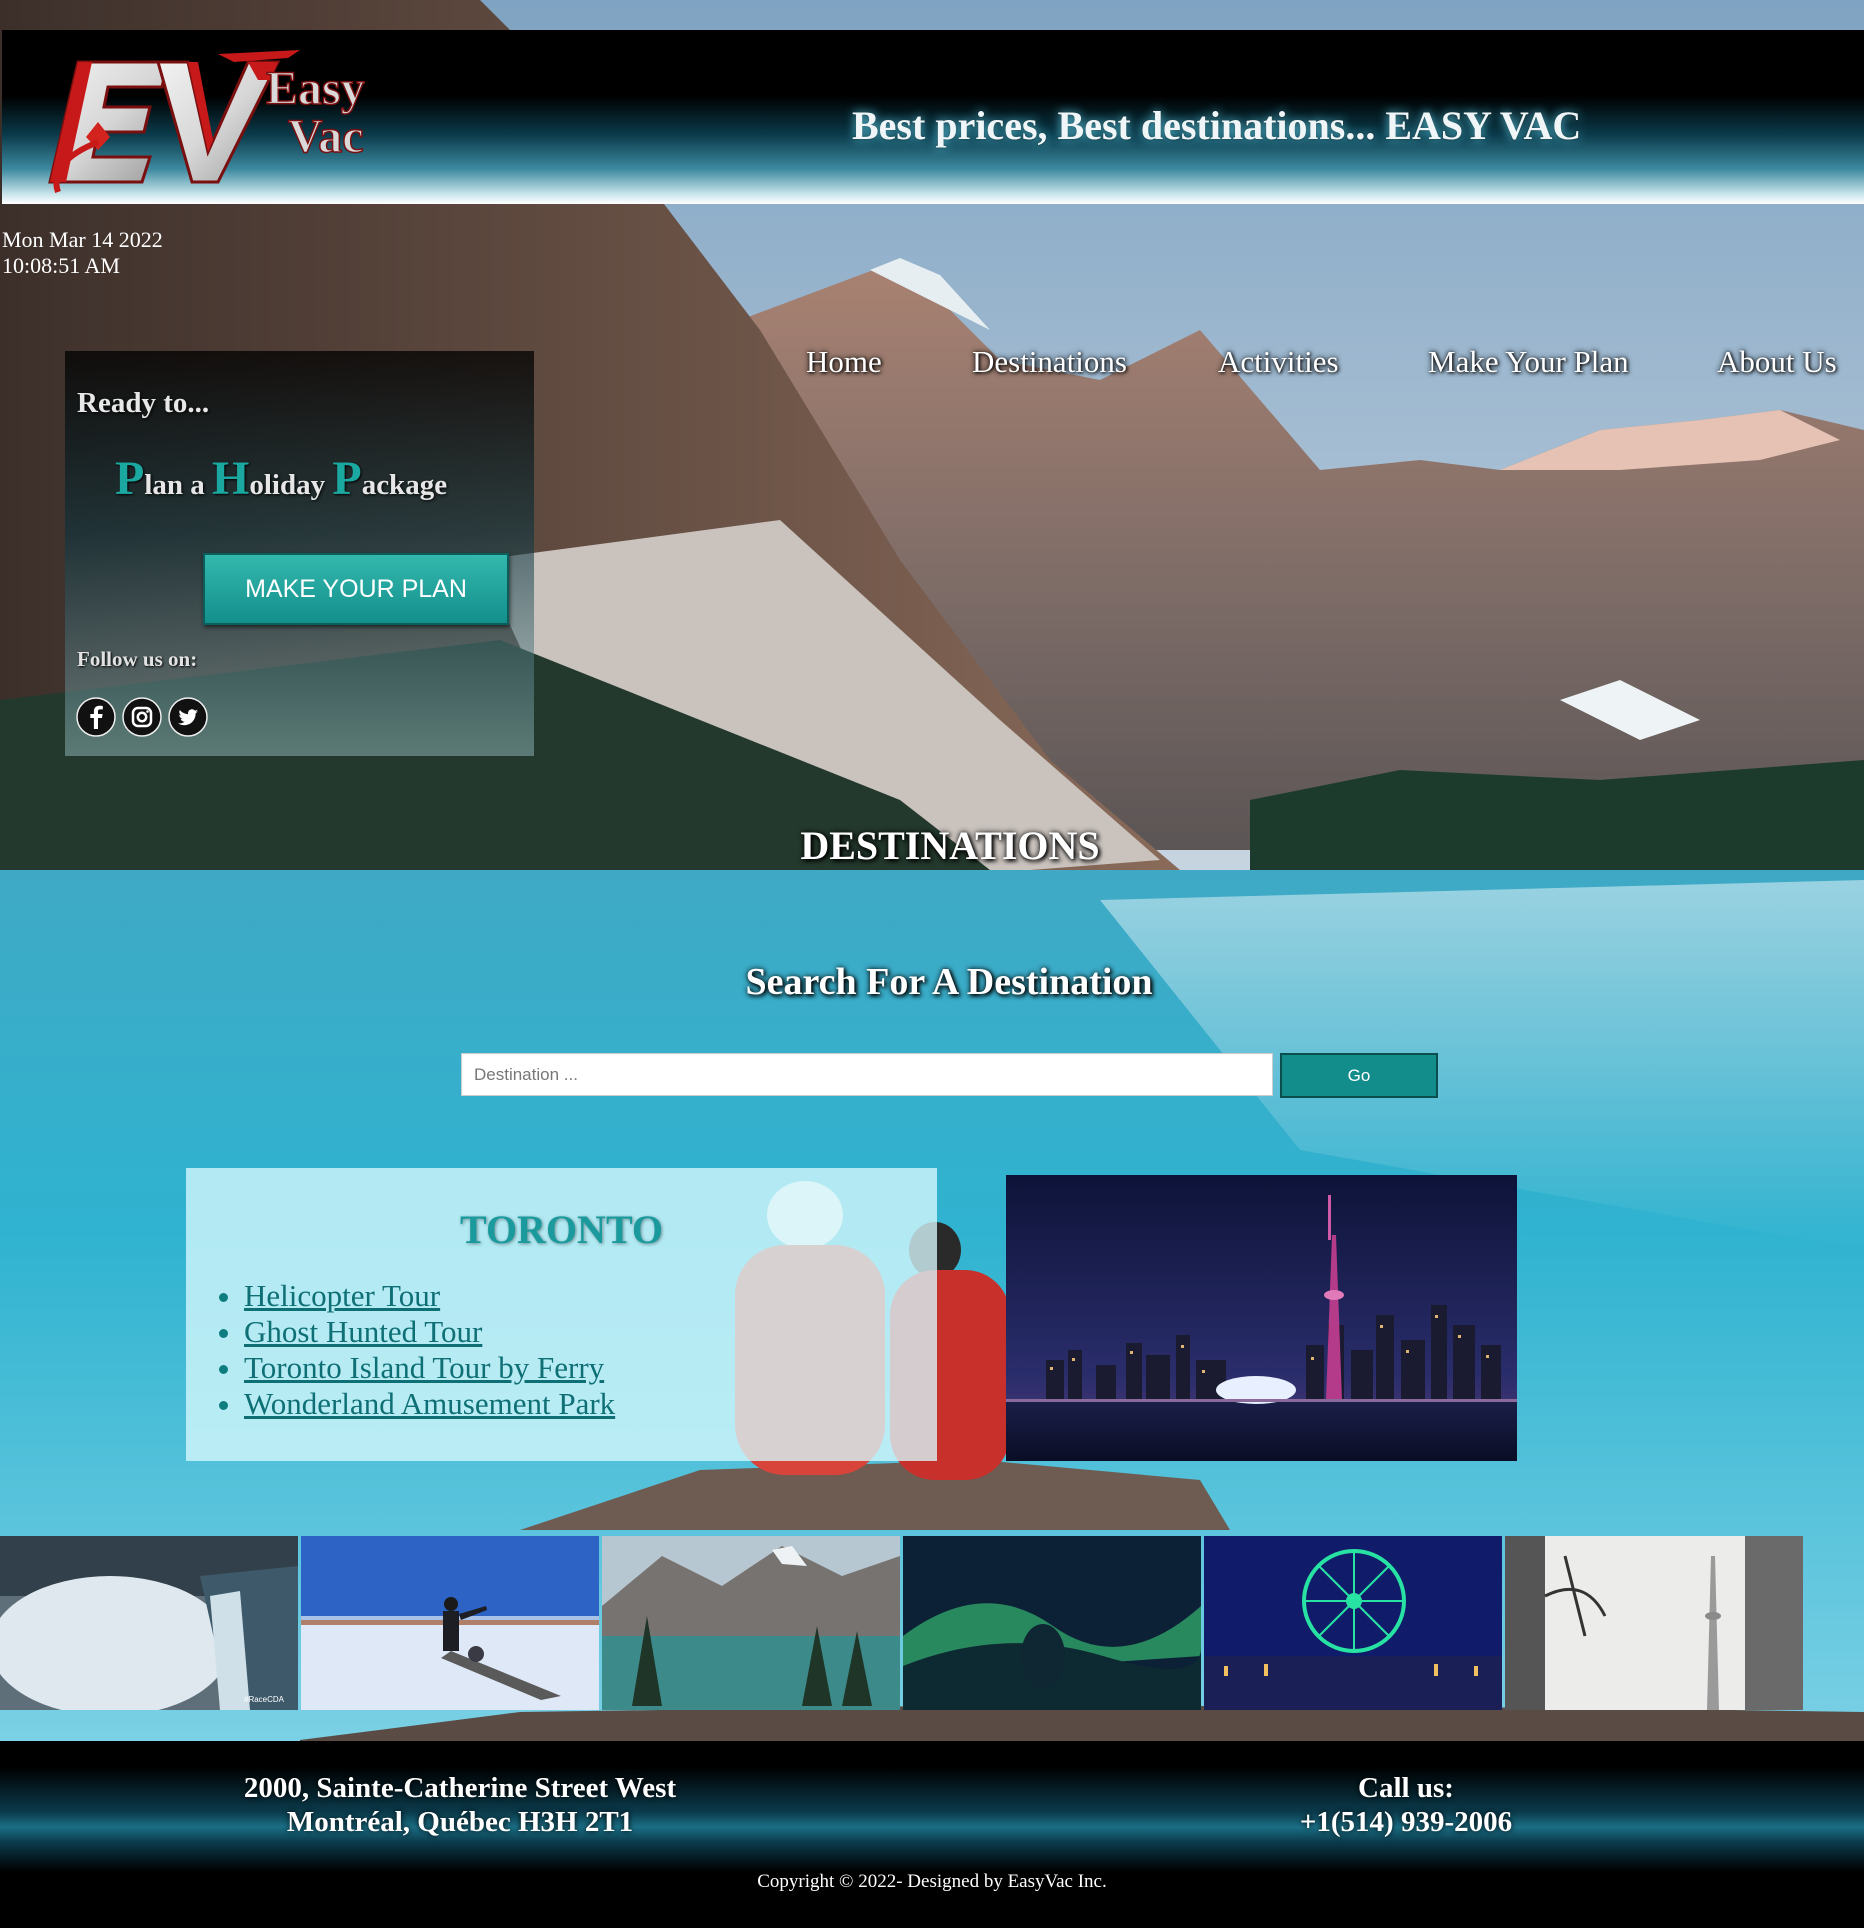 Image resolution: width=1864 pixels, height=1928 pixels. Describe the element at coordinates (561, 1229) in the screenshot. I see `city-title: TORONTO` at that location.